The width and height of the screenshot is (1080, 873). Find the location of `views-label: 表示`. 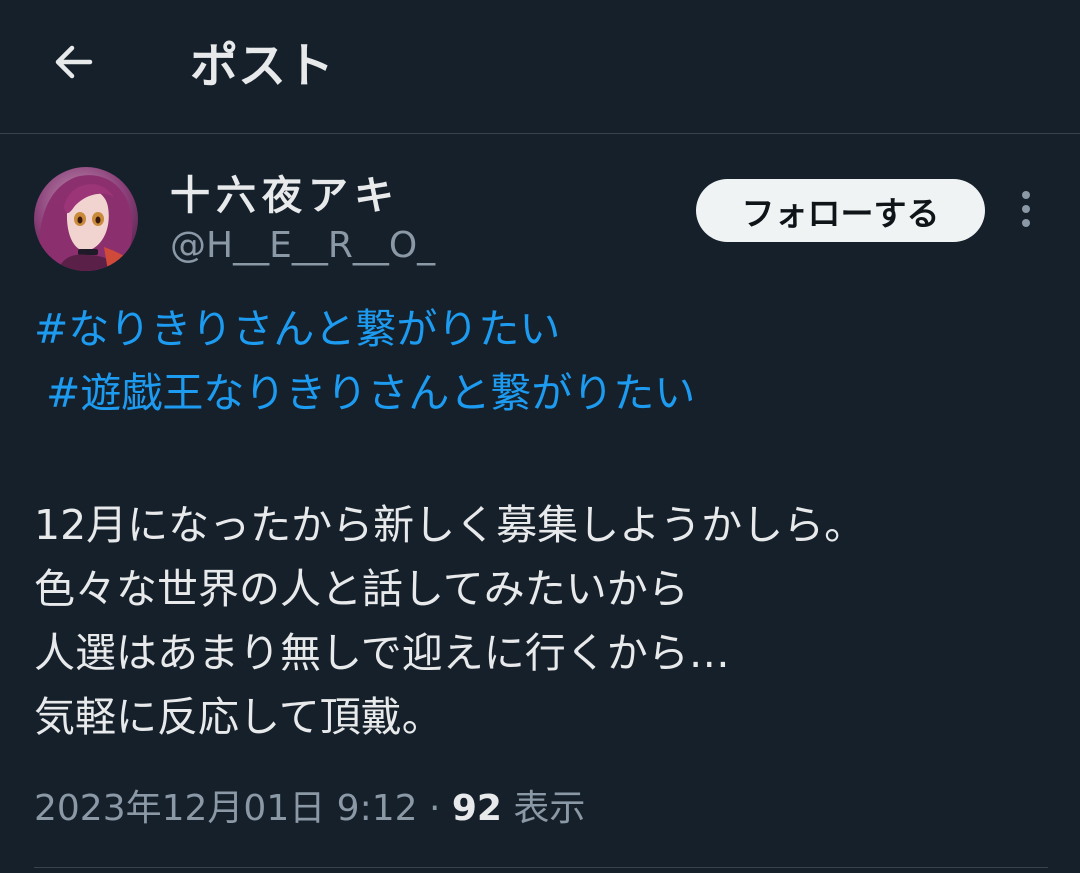

views-label: 表示 is located at coordinates (543, 808).